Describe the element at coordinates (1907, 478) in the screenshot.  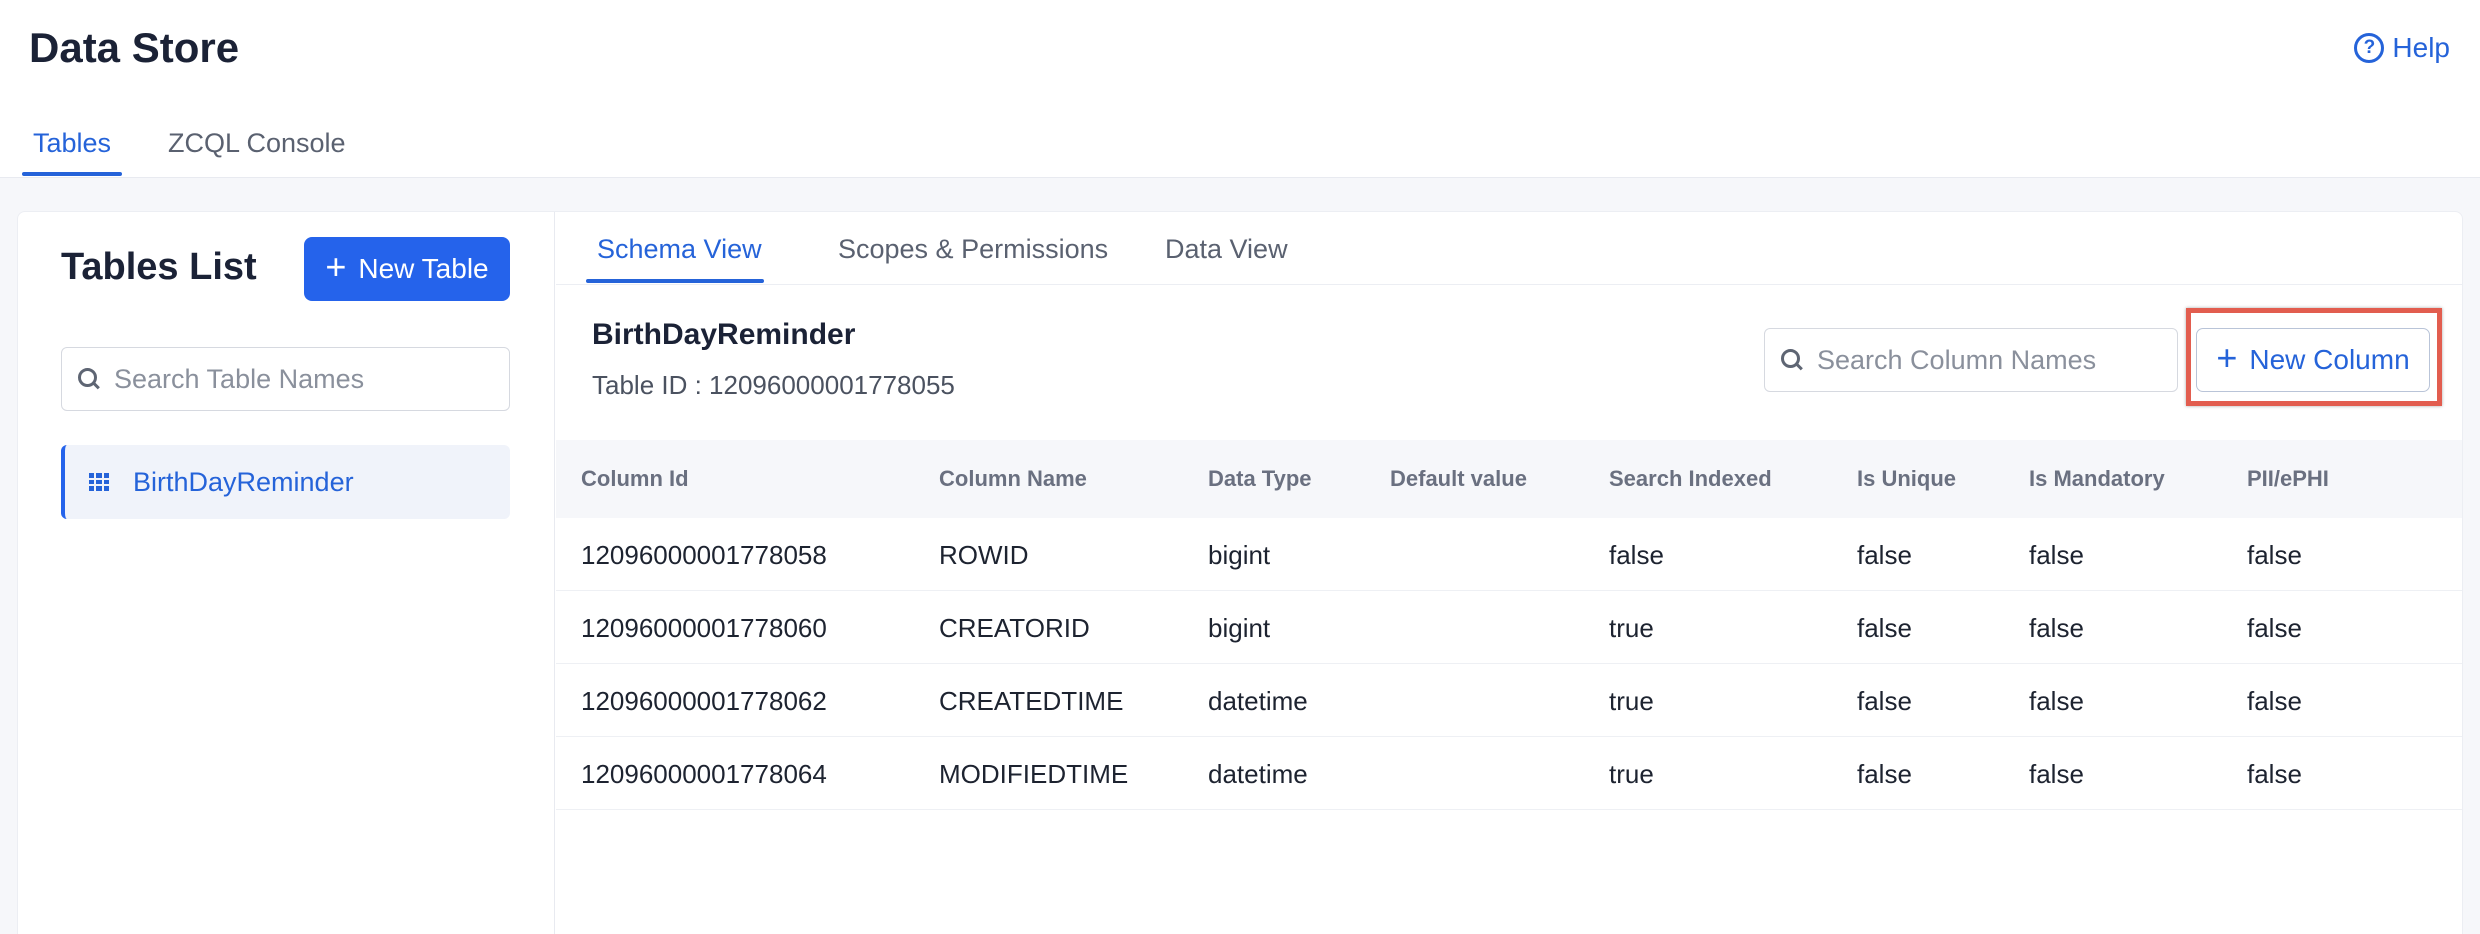
I see `column-header: Is Unique` at that location.